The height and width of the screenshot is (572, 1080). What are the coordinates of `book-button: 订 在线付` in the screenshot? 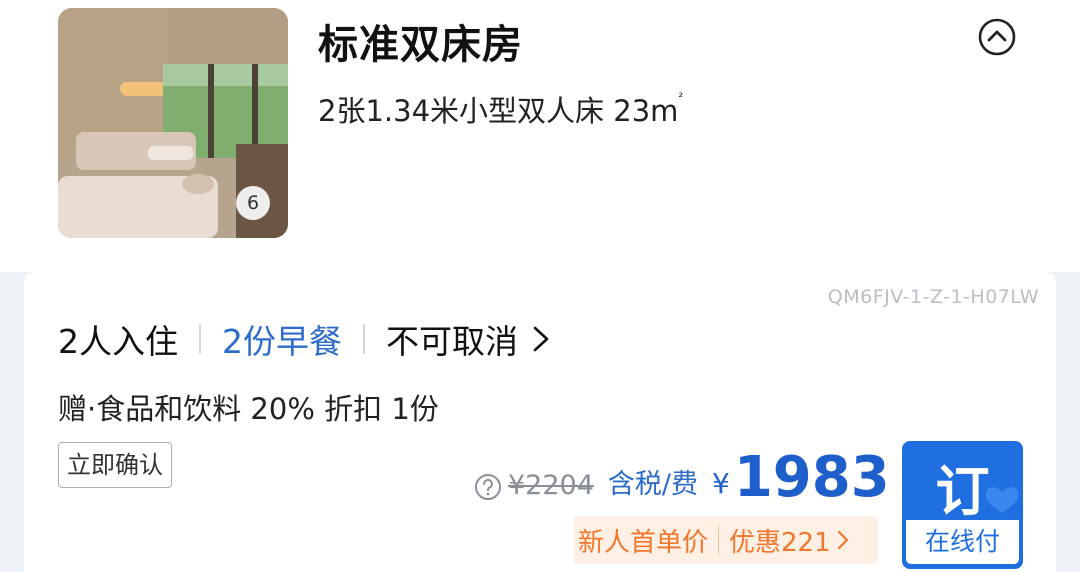 It's located at (962, 505).